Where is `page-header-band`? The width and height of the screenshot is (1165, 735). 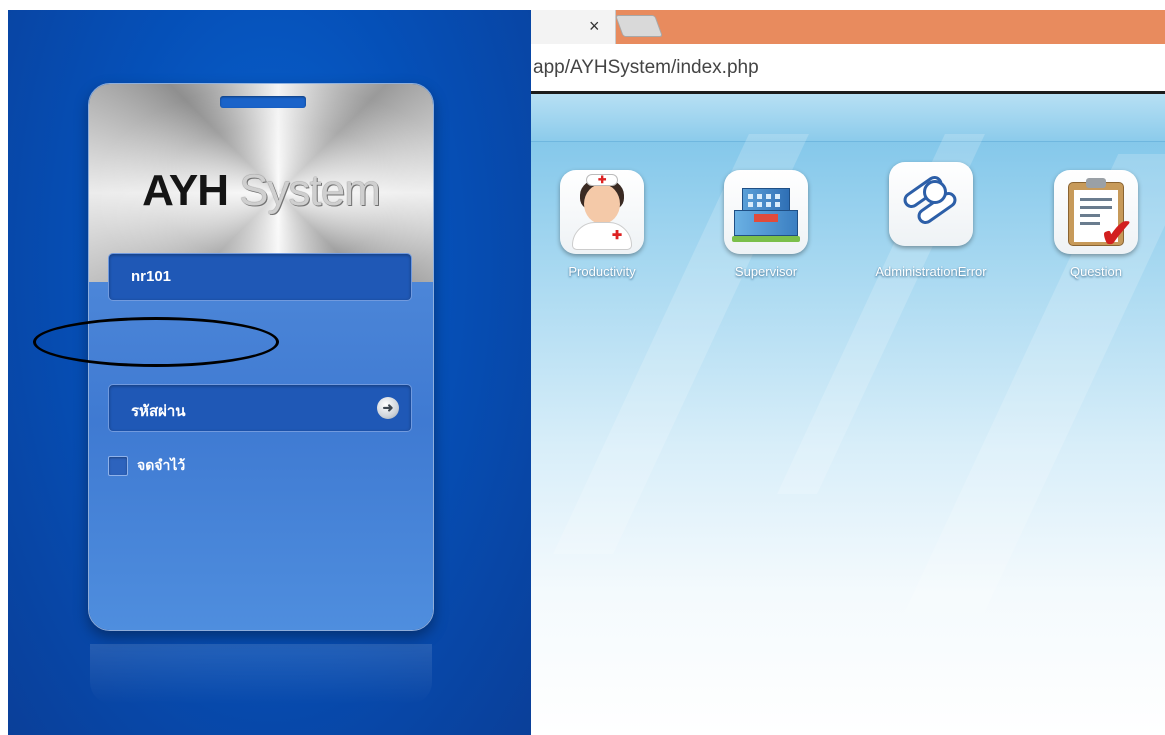 page-header-band is located at coordinates (848, 118).